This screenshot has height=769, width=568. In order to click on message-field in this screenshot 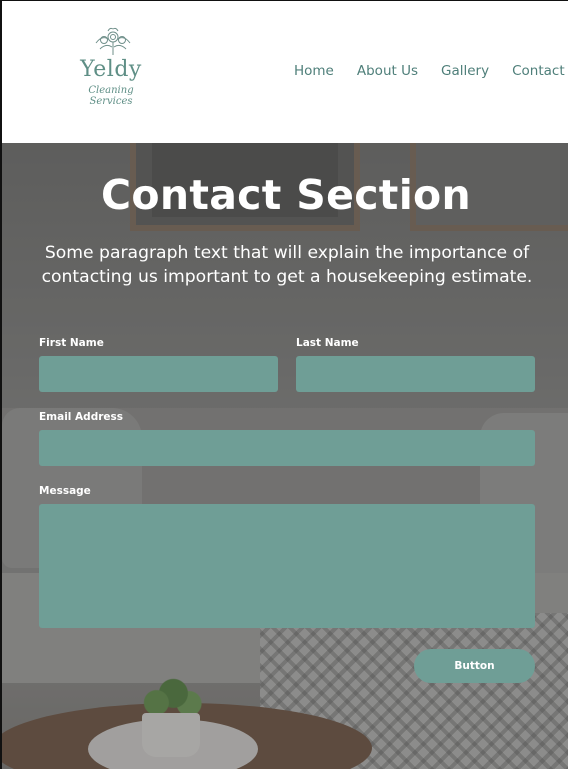, I will do `click(287, 566)`.